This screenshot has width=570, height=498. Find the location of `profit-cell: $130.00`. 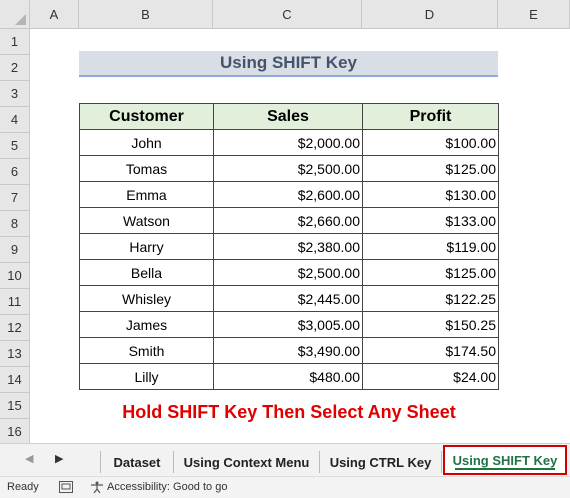

profit-cell: $130.00 is located at coordinates (430, 194).